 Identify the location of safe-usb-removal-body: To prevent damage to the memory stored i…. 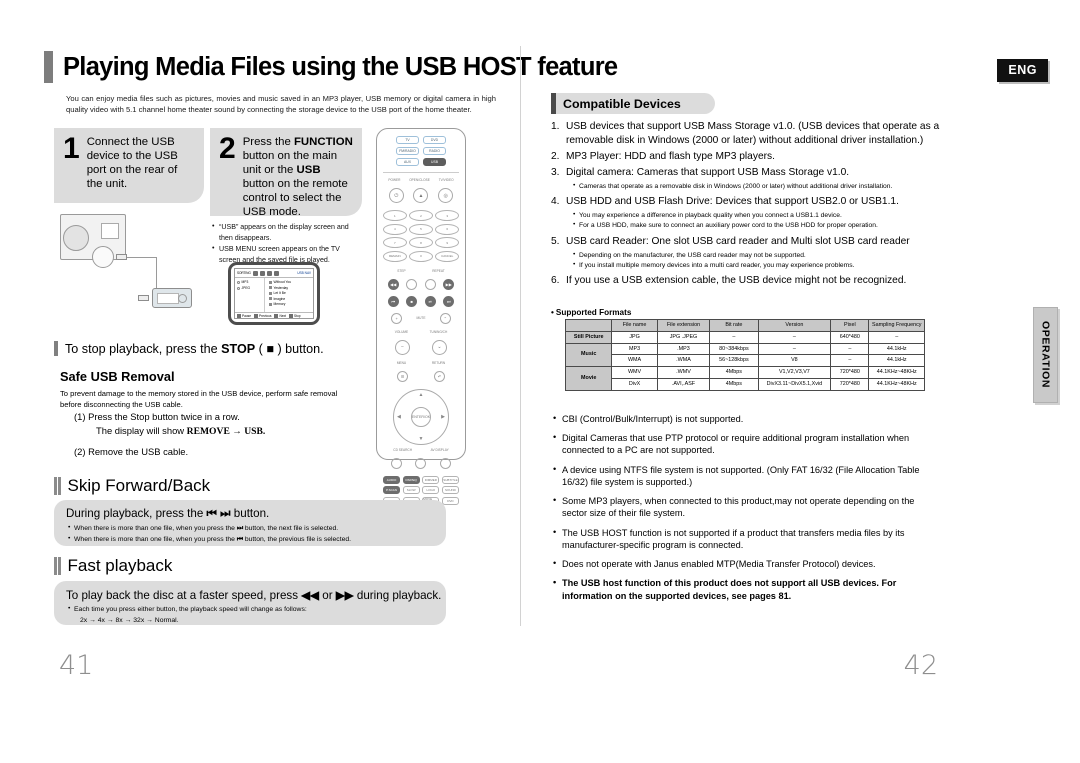
(199, 399).